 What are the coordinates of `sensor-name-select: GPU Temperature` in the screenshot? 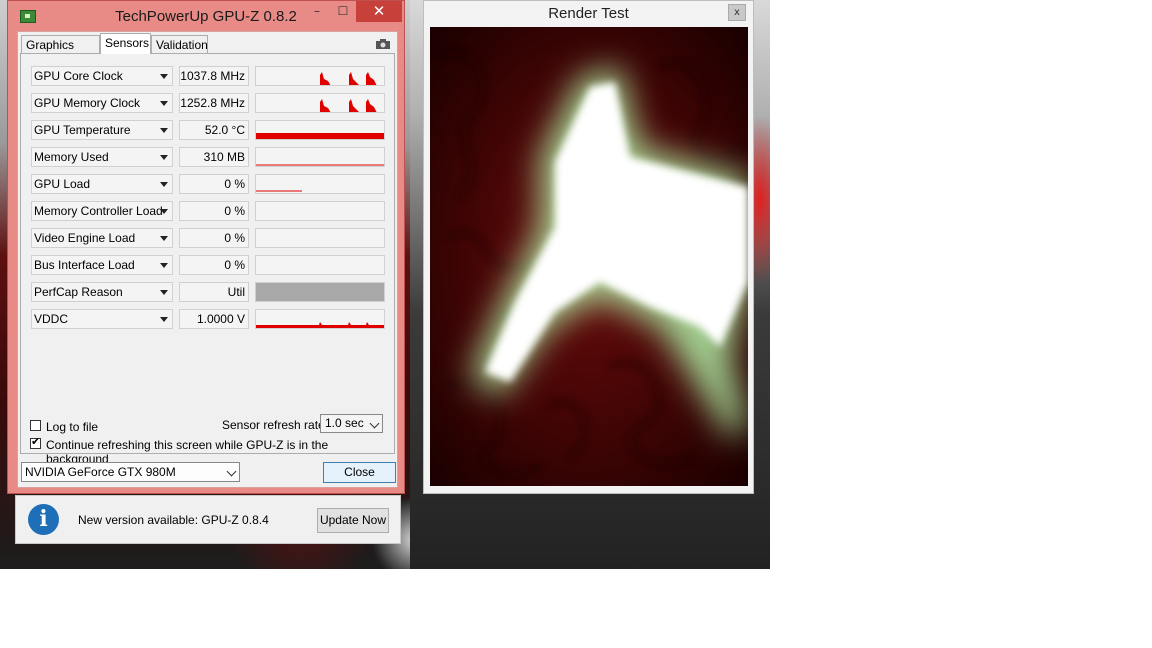 It's located at (102, 130).